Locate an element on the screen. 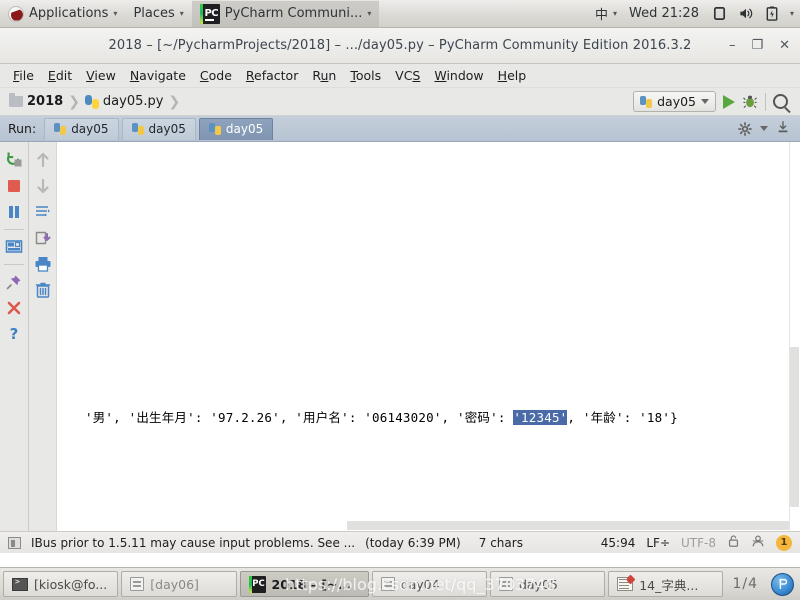 This screenshot has height=600, width=800. breadcrumb-file: day05.py is located at coordinates (124, 101).